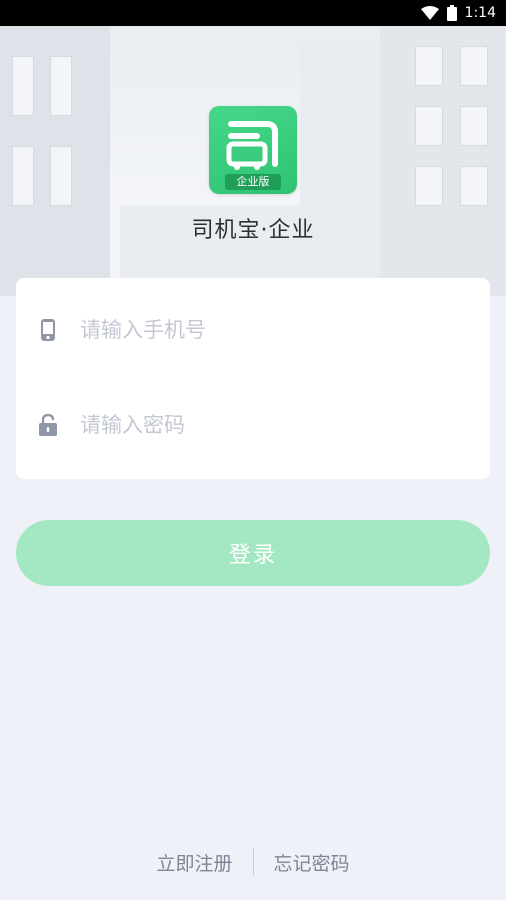 This screenshot has height=900, width=506. Describe the element at coordinates (260, 330) in the screenshot. I see `phone-input` at that location.